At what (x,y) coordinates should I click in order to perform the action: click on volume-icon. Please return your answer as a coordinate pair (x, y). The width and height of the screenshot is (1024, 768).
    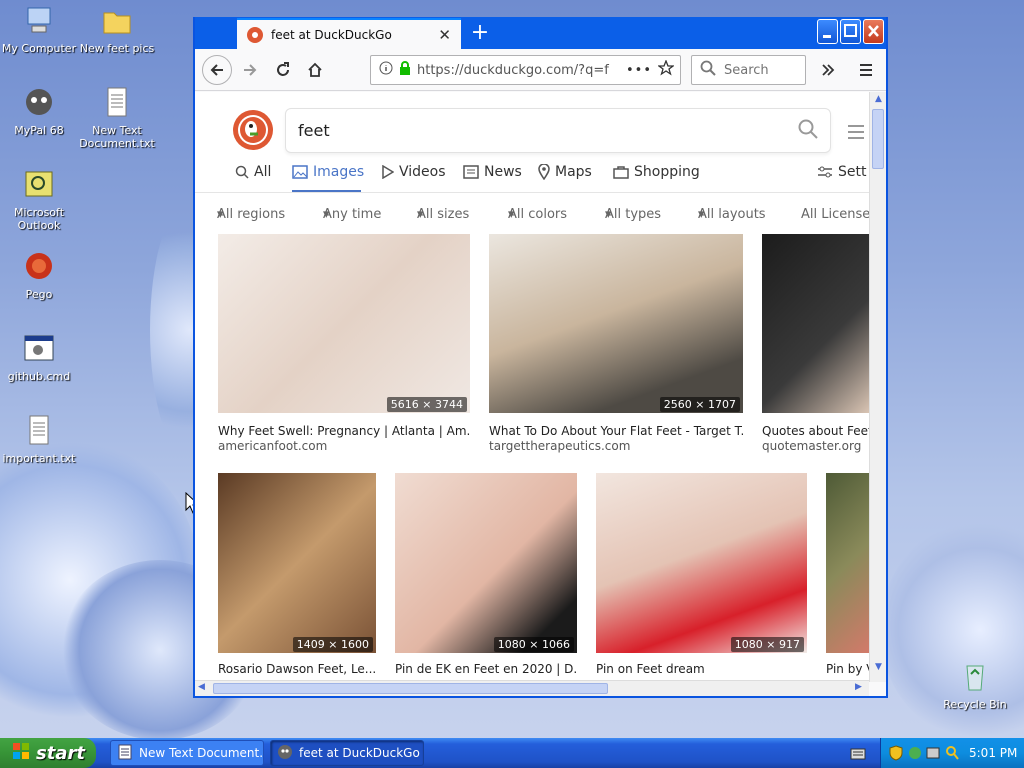
    Looking at the image, I should click on (933, 754).